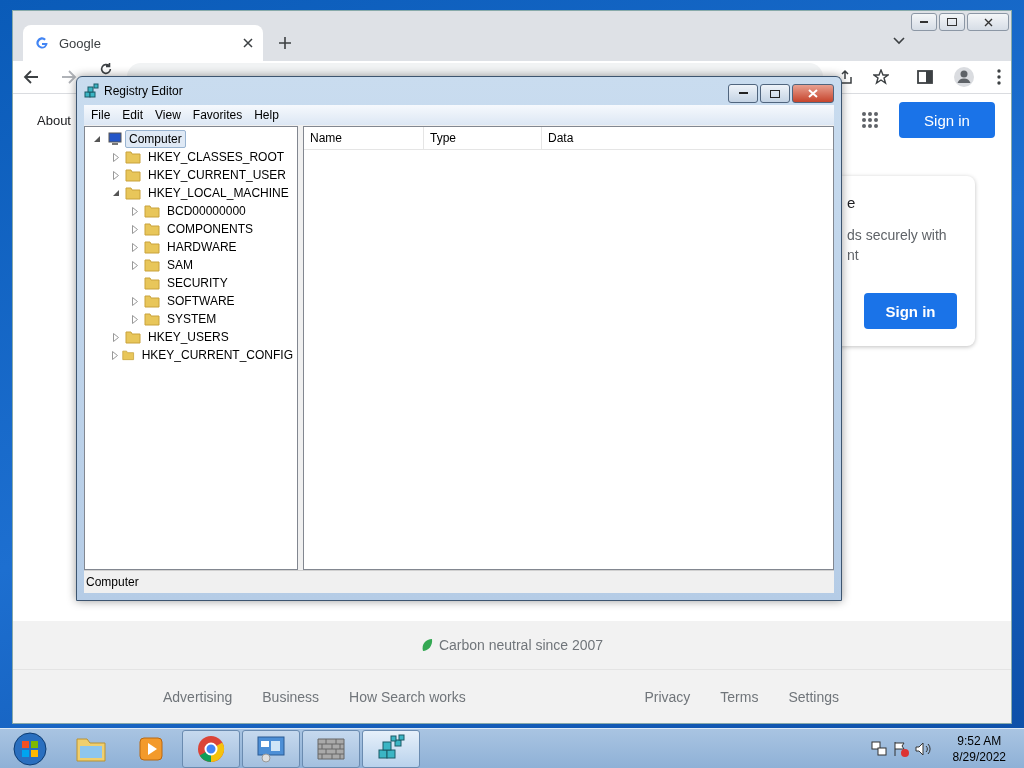 The height and width of the screenshot is (768, 1024). What do you see at coordinates (979, 741) in the screenshot?
I see `clock-time: 9:52 AM` at bounding box center [979, 741].